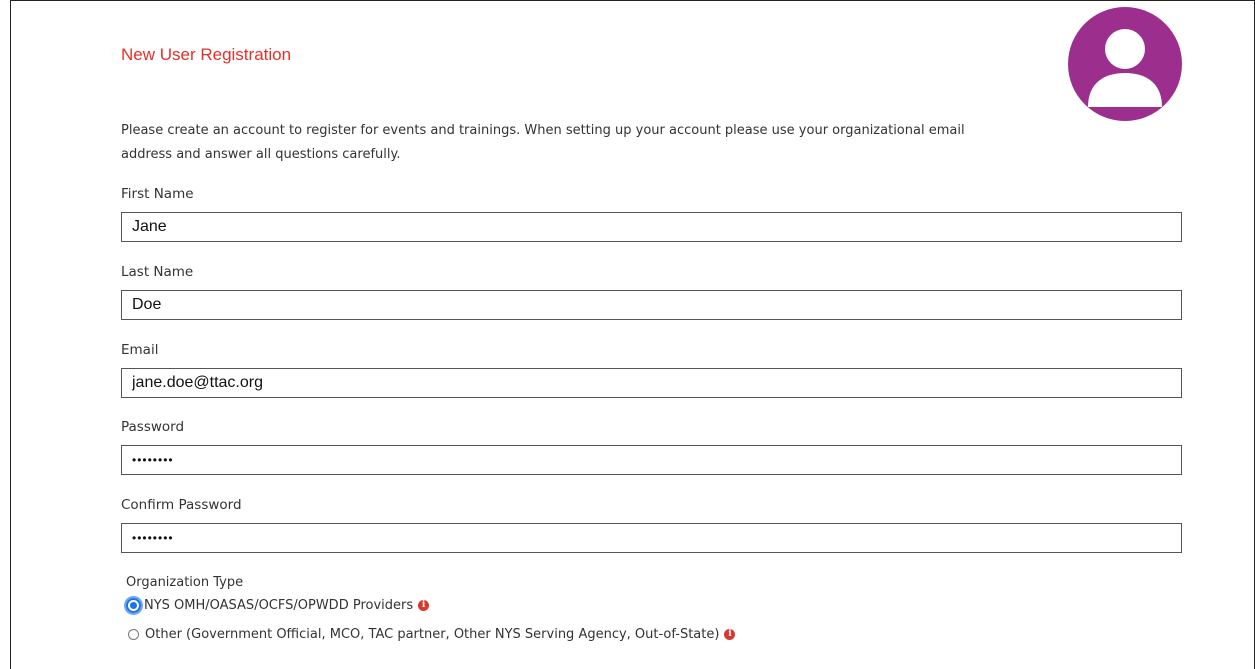 The width and height of the screenshot is (1255, 669). Describe the element at coordinates (140, 350) in the screenshot. I see `email-label: Email` at that location.